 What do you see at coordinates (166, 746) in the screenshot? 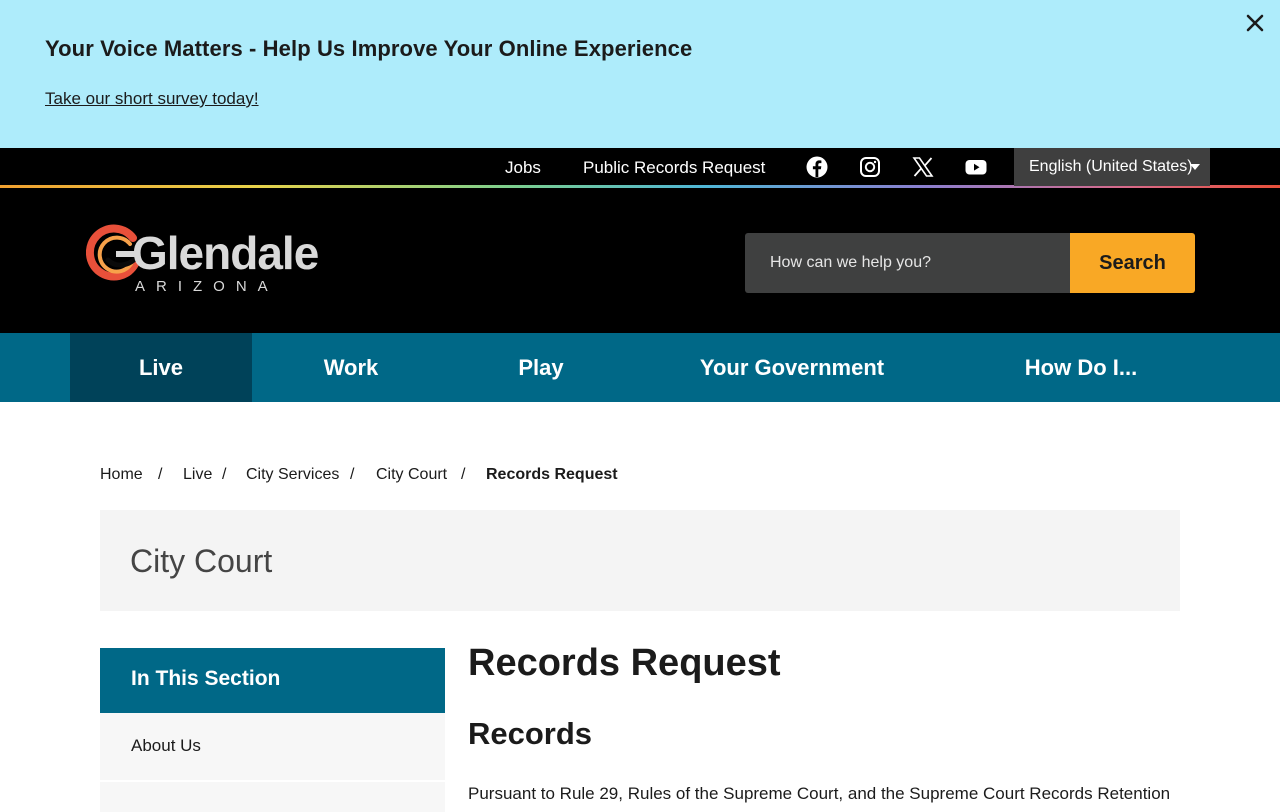
I see `sidebar-item-label: About Us` at bounding box center [166, 746].